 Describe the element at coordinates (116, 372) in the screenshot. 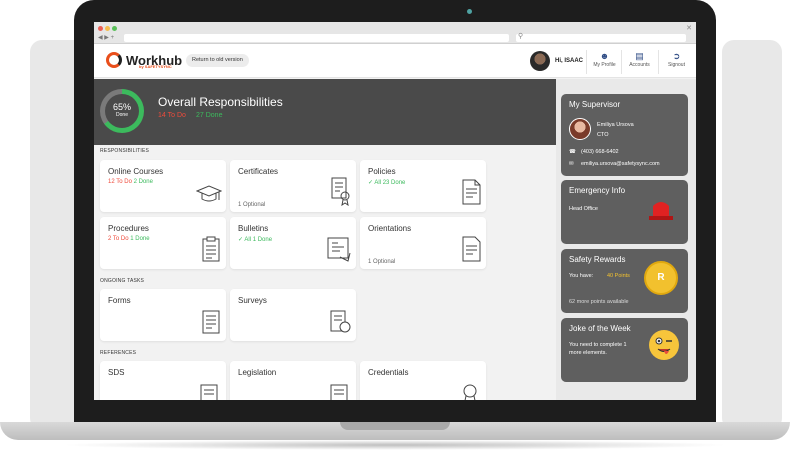

I see `card-title: SDS` at that location.